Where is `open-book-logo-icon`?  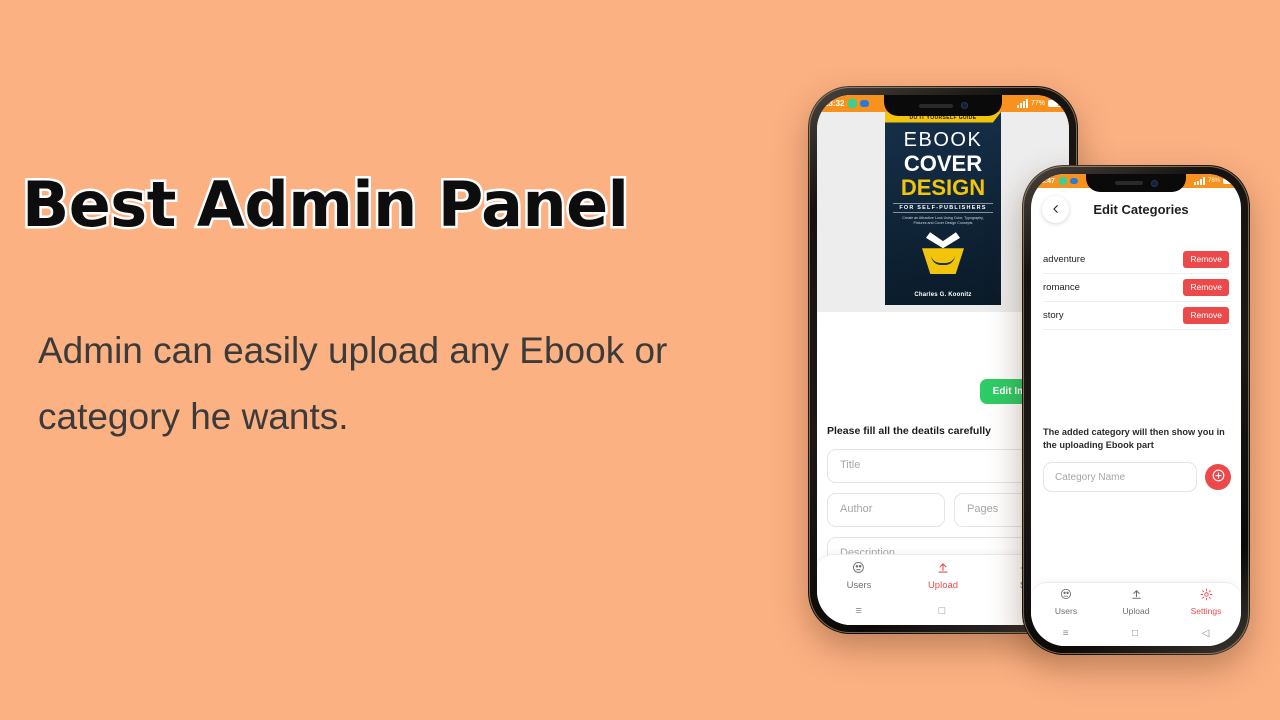
open-book-logo-icon is located at coordinates (943, 253).